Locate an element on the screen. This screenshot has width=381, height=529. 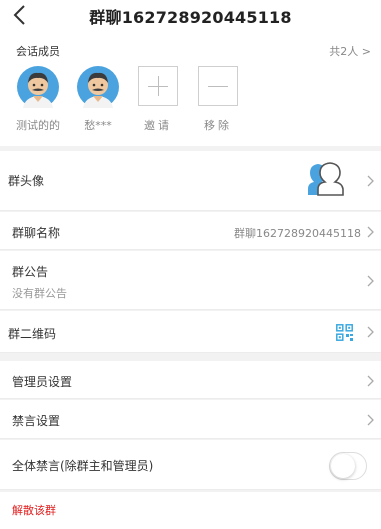
member-item: 愁*** is located at coordinates (98, 99).